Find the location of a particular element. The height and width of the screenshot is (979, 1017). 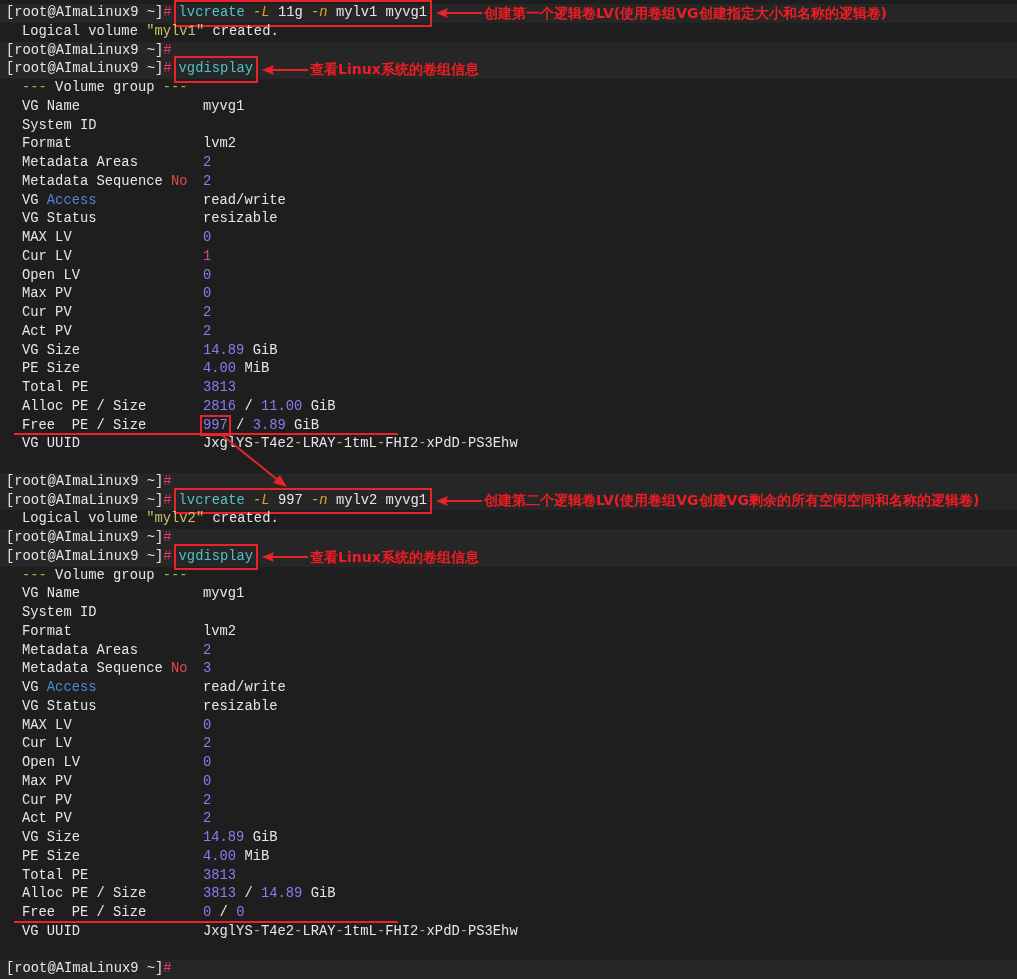

annotation-text: 创建第一个逻辑卷LV(使用卷组VG创建指定大小和名称的逻辑卷) is located at coordinates (685, 13).